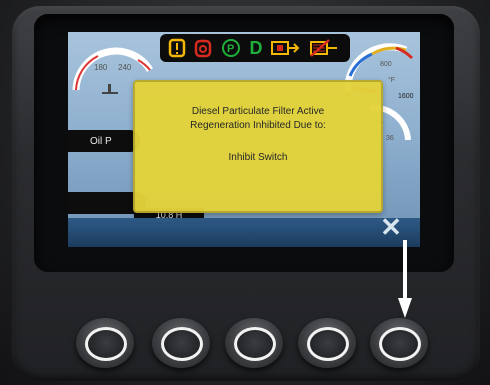  I want to click on right-gauge-tick-800: 800, so click(386, 64).